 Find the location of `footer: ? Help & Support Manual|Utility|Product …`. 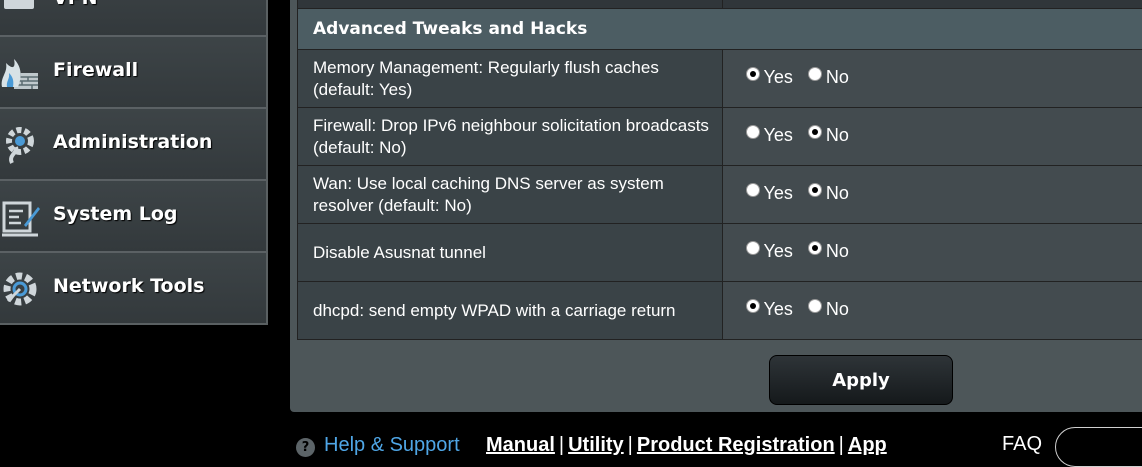

footer: ? Help & Support Manual|Utility|Product … is located at coordinates (571, 448).